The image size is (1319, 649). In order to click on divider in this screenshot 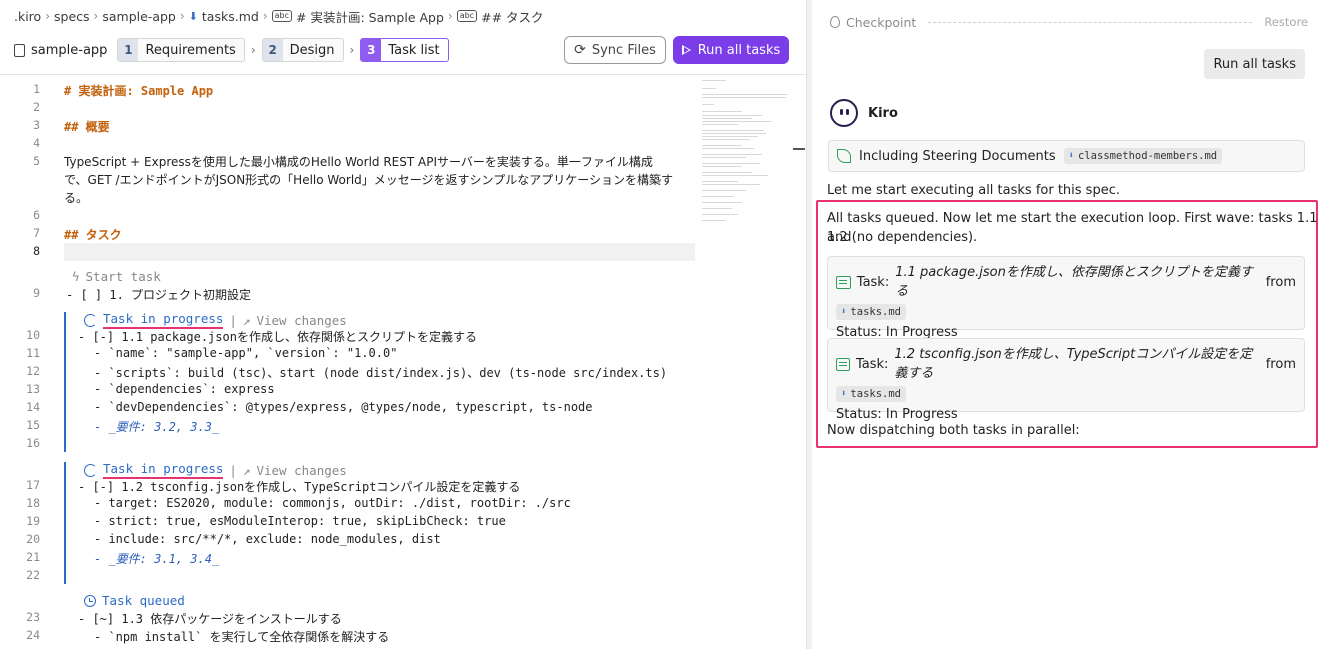, I will do `click(1090, 22)`.